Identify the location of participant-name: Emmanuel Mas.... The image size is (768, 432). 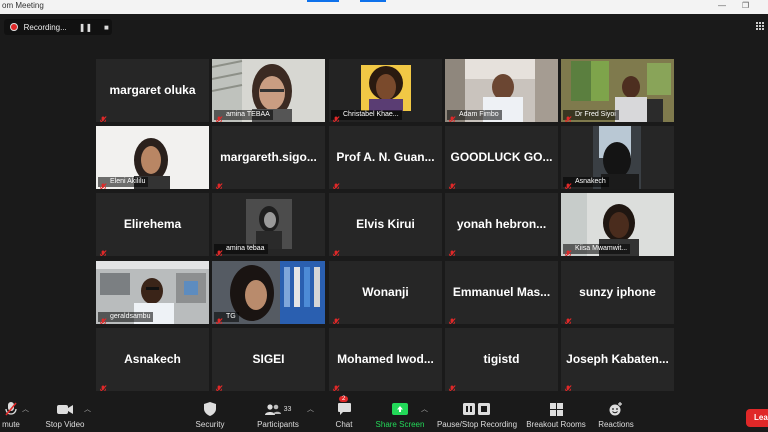
(501, 292).